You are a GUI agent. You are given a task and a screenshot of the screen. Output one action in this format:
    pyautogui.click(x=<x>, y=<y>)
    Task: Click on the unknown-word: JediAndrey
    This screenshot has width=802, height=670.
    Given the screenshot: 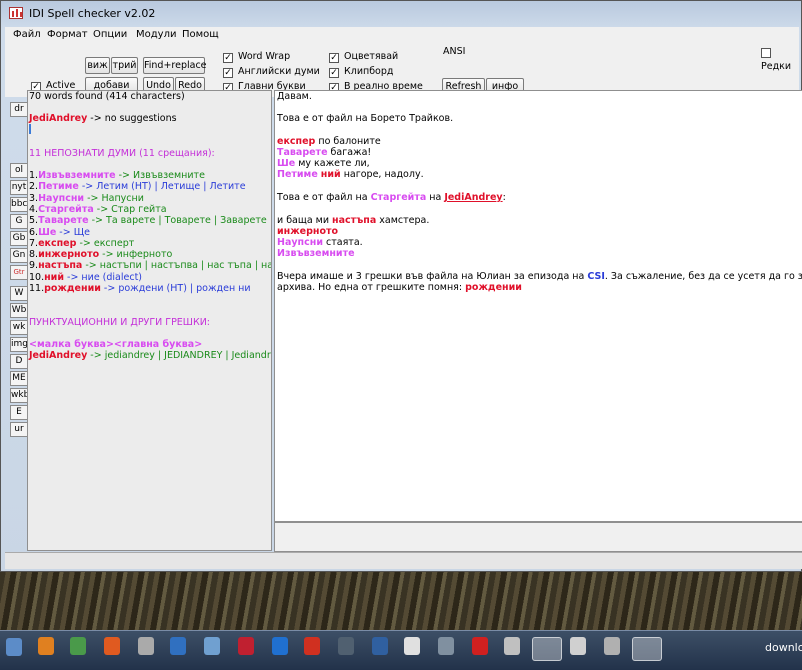 What is the action you would take?
    pyautogui.click(x=58, y=118)
    